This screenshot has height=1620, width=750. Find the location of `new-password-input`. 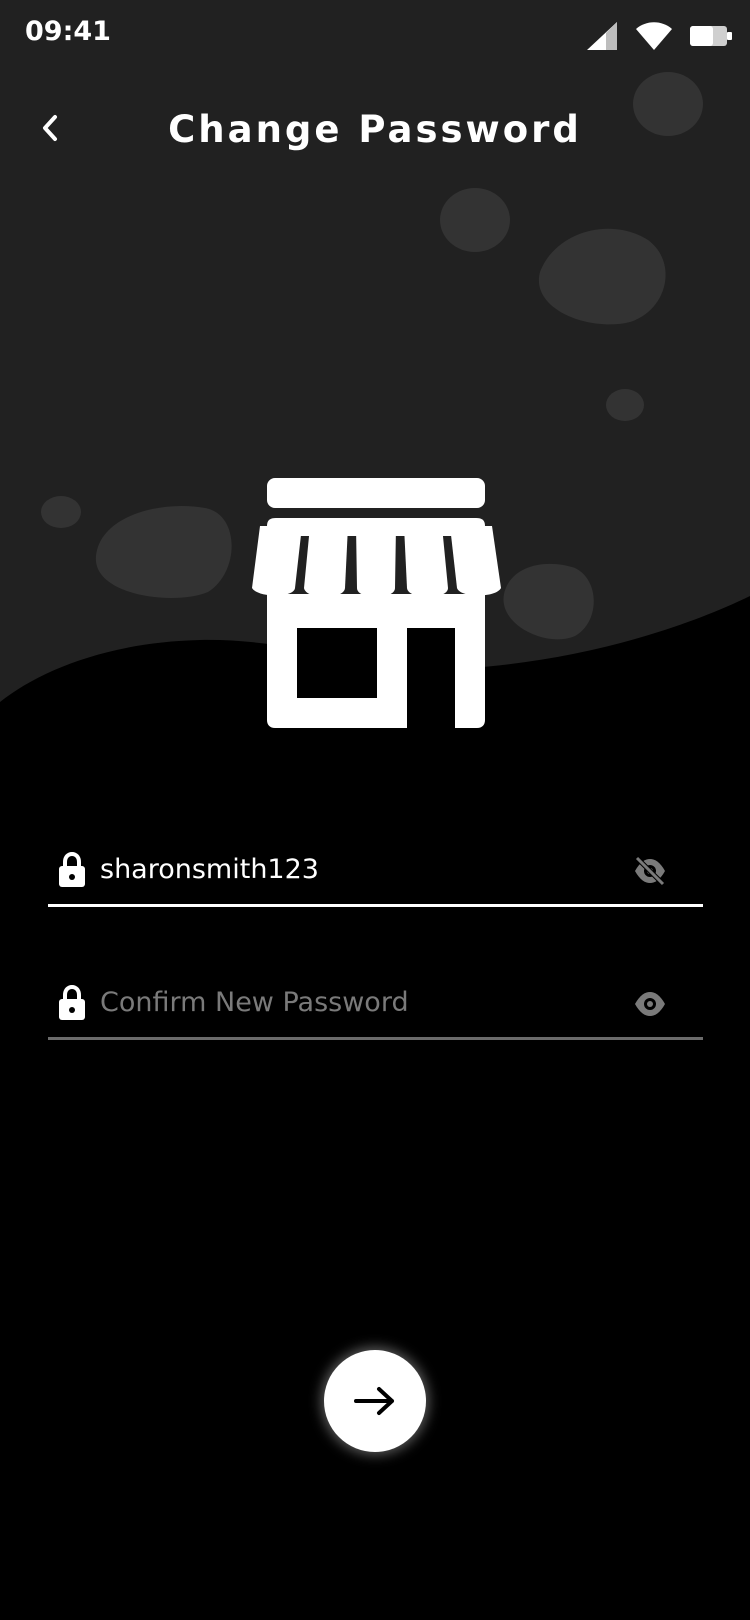

new-password-input is located at coordinates (360, 869).